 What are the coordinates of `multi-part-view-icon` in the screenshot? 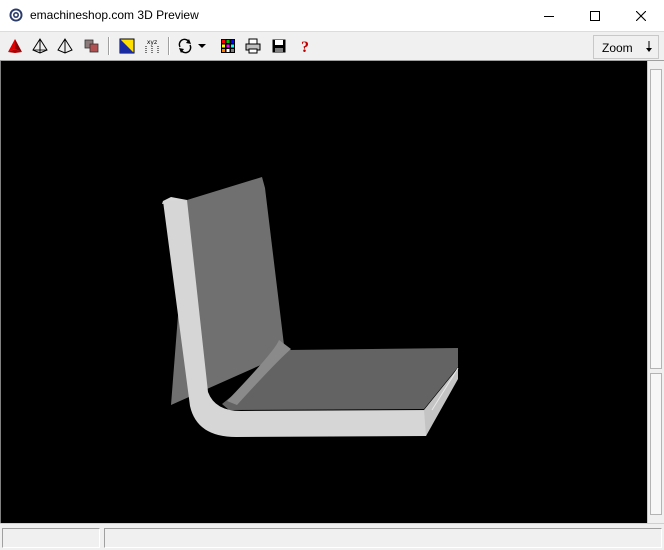 It's located at (91, 46).